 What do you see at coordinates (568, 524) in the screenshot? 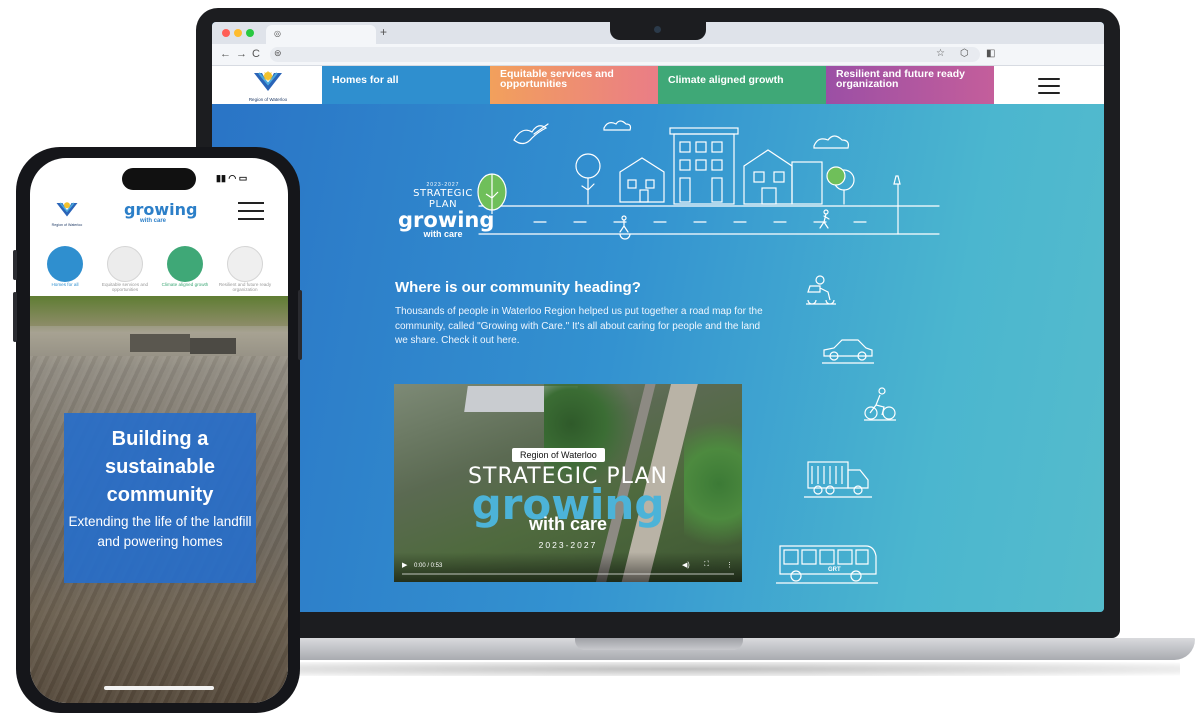
I see `video-care: with care` at bounding box center [568, 524].